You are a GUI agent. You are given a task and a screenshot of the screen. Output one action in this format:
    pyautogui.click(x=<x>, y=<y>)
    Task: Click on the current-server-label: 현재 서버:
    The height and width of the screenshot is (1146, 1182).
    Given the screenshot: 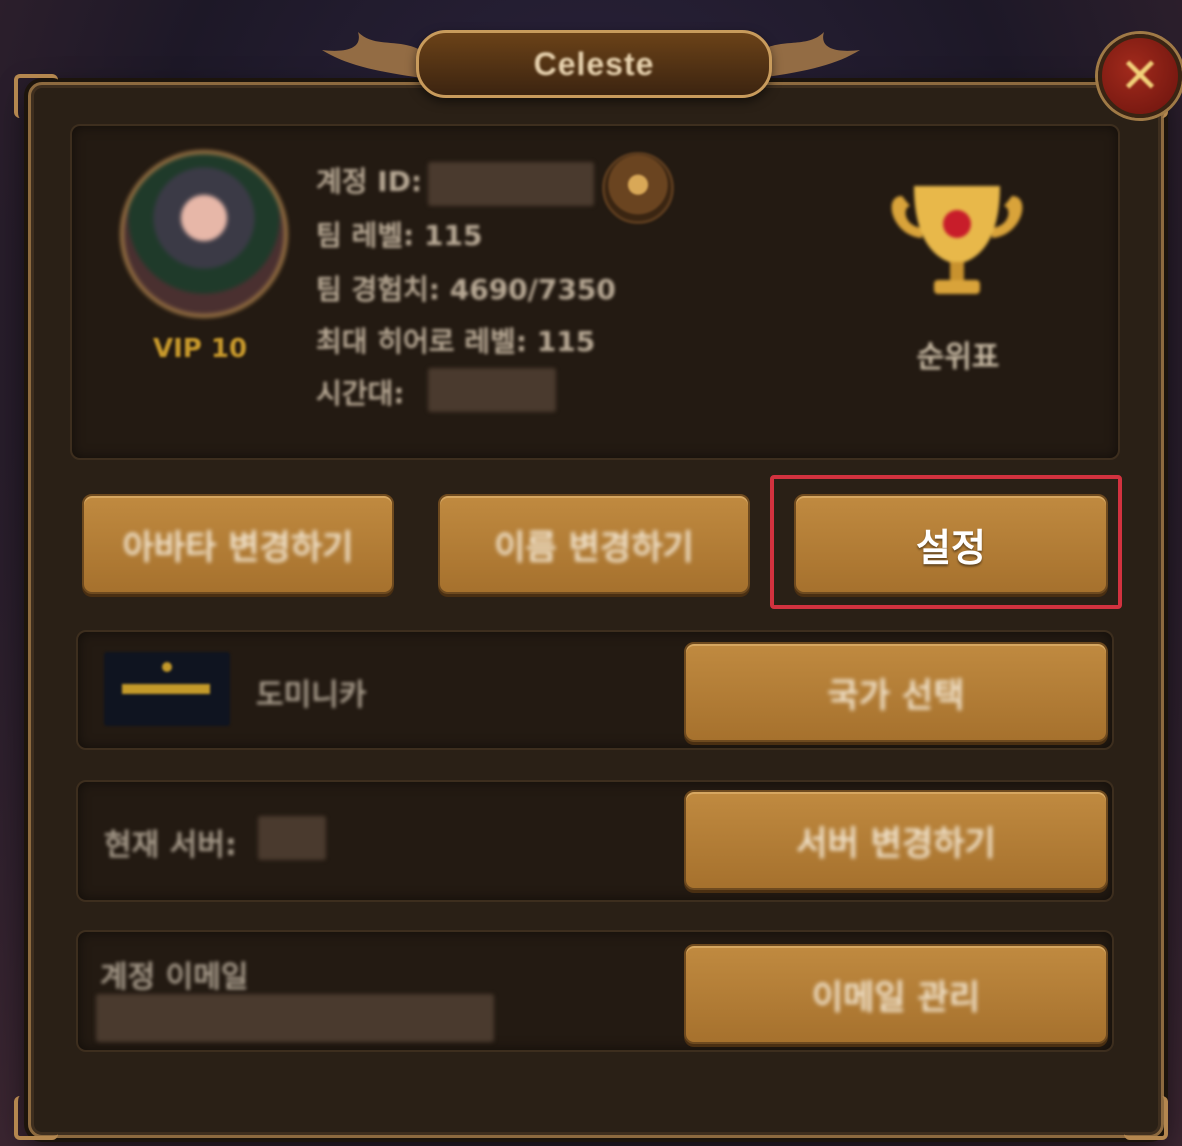 What is the action you would take?
    pyautogui.click(x=170, y=845)
    